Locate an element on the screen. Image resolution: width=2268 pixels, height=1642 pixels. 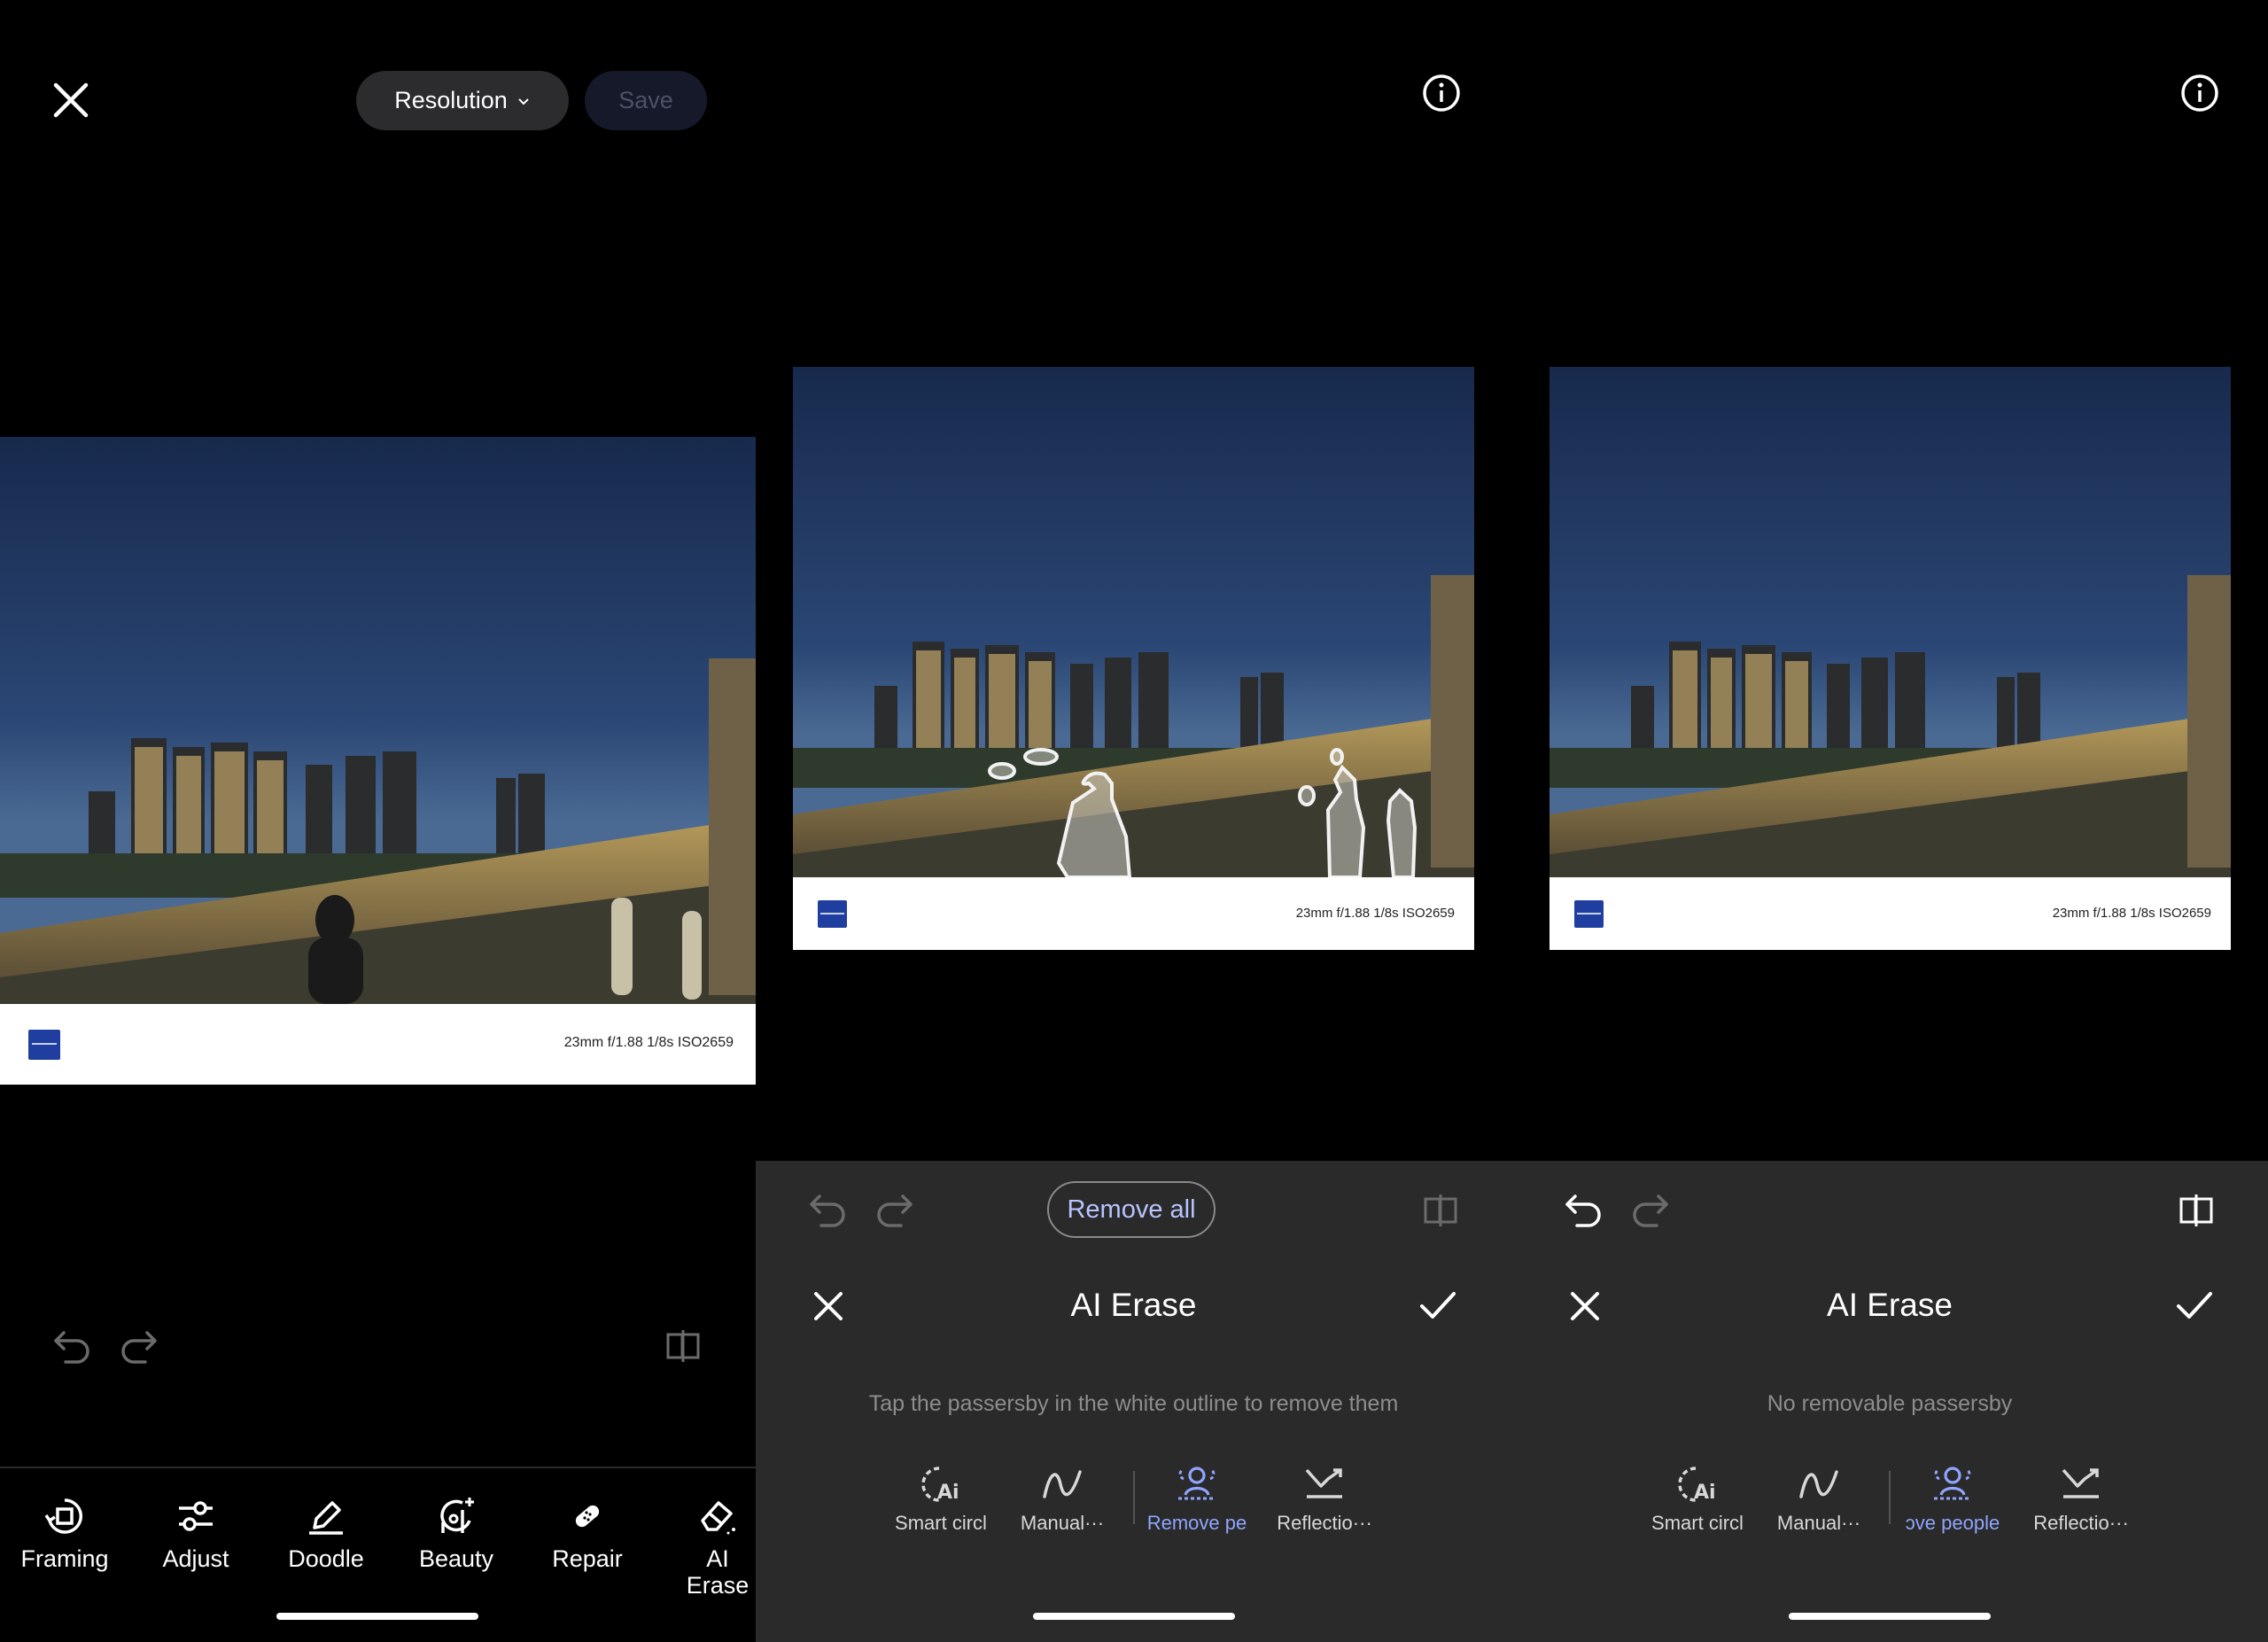
toolbar-divider is located at coordinates (378, 1468).